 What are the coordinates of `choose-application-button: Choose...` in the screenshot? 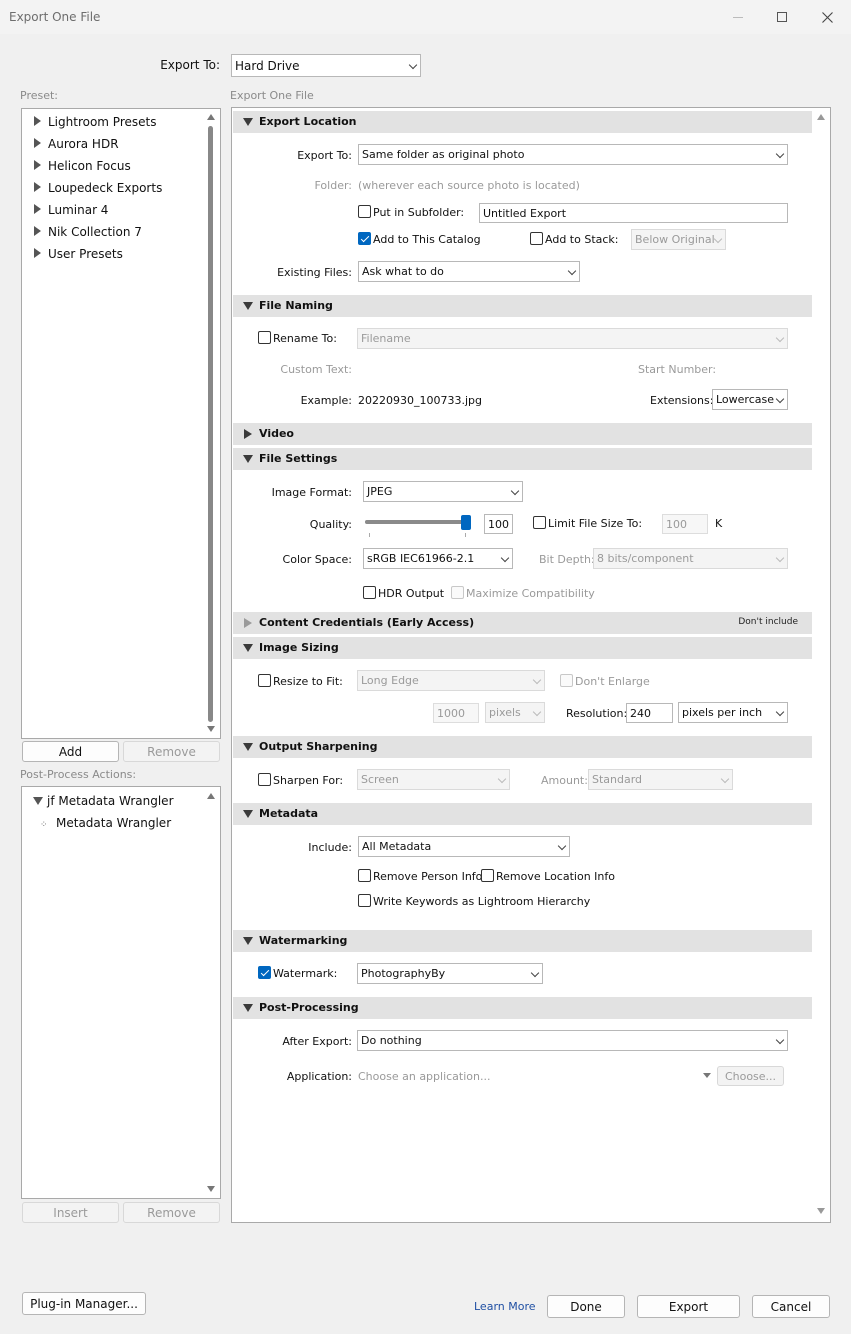 It's located at (750, 1076).